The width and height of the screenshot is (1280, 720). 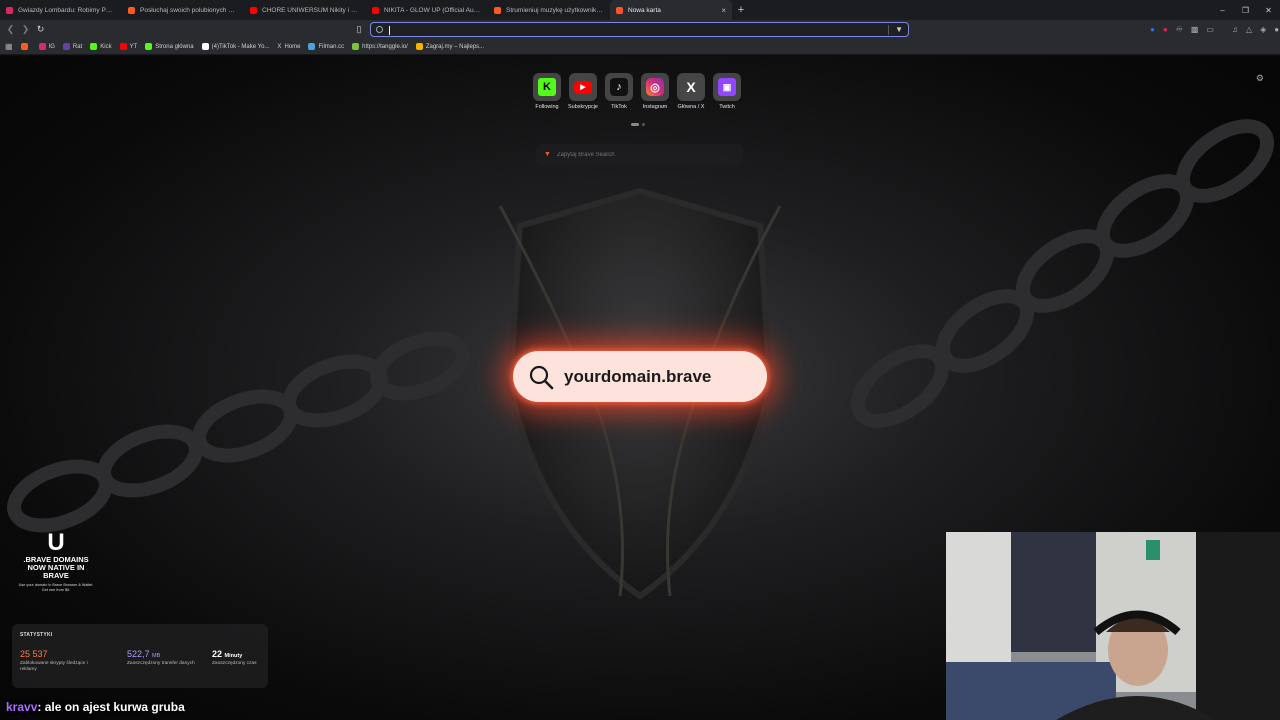 What do you see at coordinates (205, 46) in the screenshot?
I see `tiktok-icon` at bounding box center [205, 46].